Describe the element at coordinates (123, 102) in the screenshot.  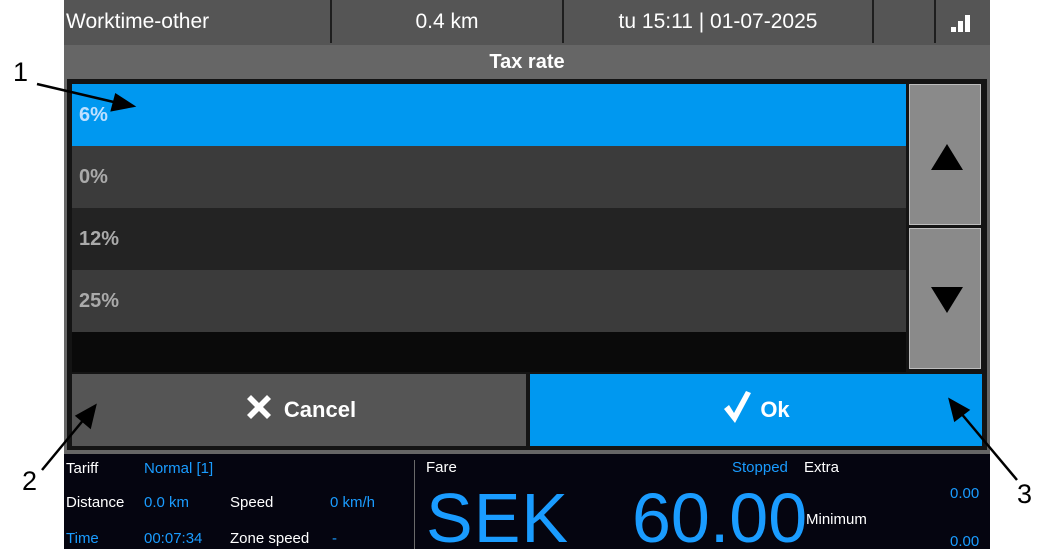
I see `callout-arrow-1-head` at that location.